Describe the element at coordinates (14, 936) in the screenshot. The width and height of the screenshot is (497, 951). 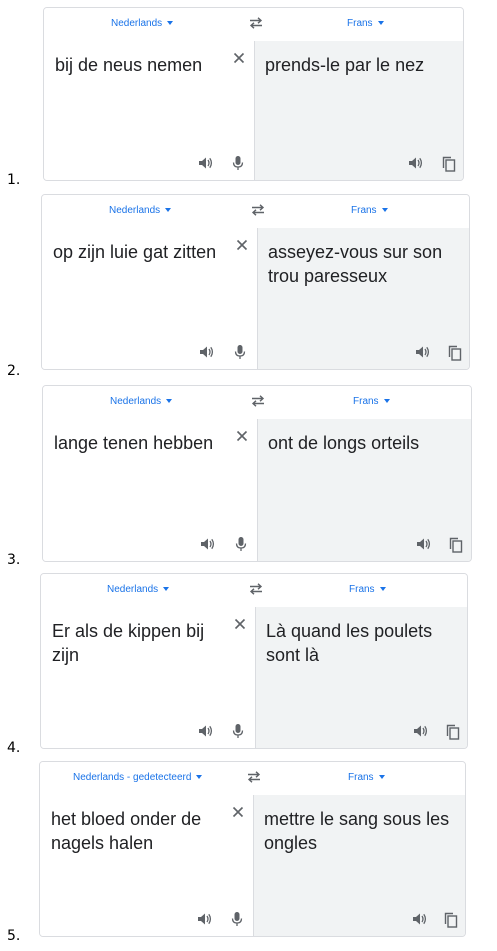
I see `item-number: 5.` at that location.